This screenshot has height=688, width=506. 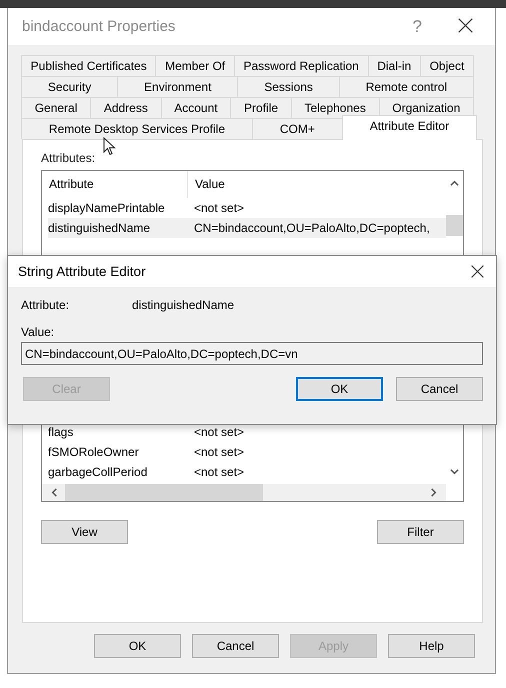 I want to click on attribute-name: garbageCollPeriod, so click(x=98, y=472).